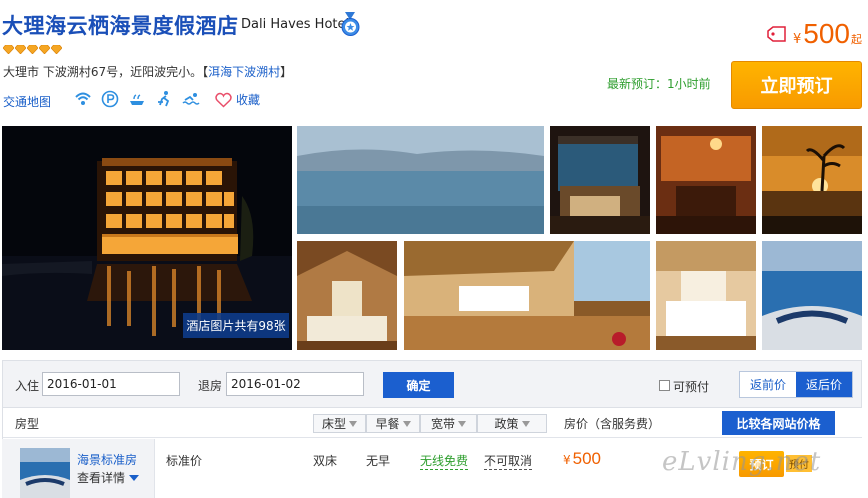 This screenshot has width=868, height=498. I want to click on confirm-button: 确定, so click(418, 385).